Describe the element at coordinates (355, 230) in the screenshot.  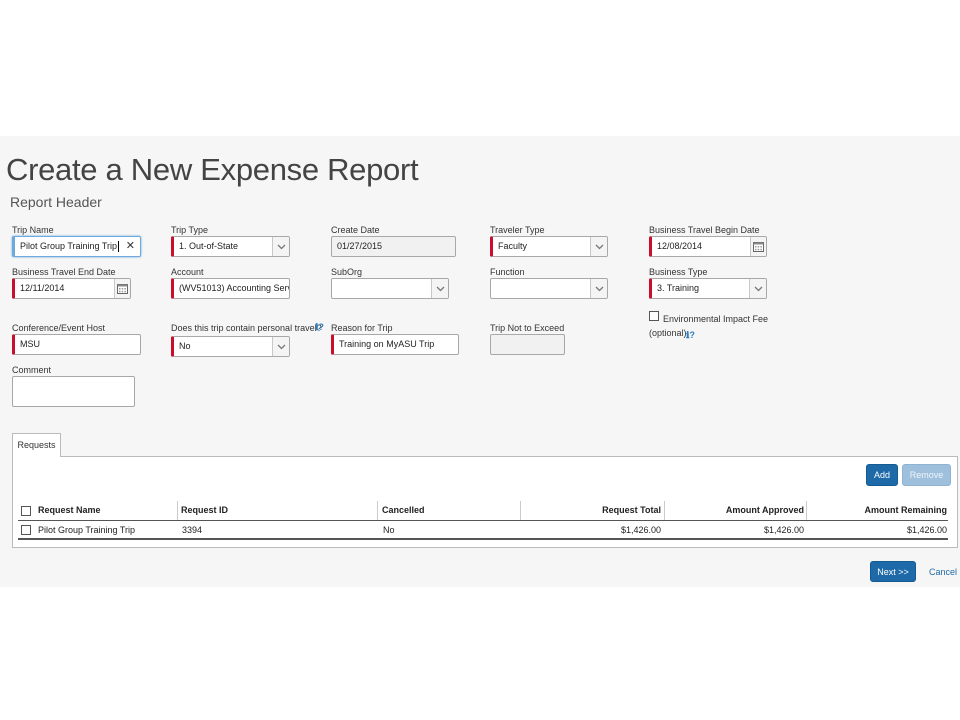
I see `create-date-label: Create Date` at that location.